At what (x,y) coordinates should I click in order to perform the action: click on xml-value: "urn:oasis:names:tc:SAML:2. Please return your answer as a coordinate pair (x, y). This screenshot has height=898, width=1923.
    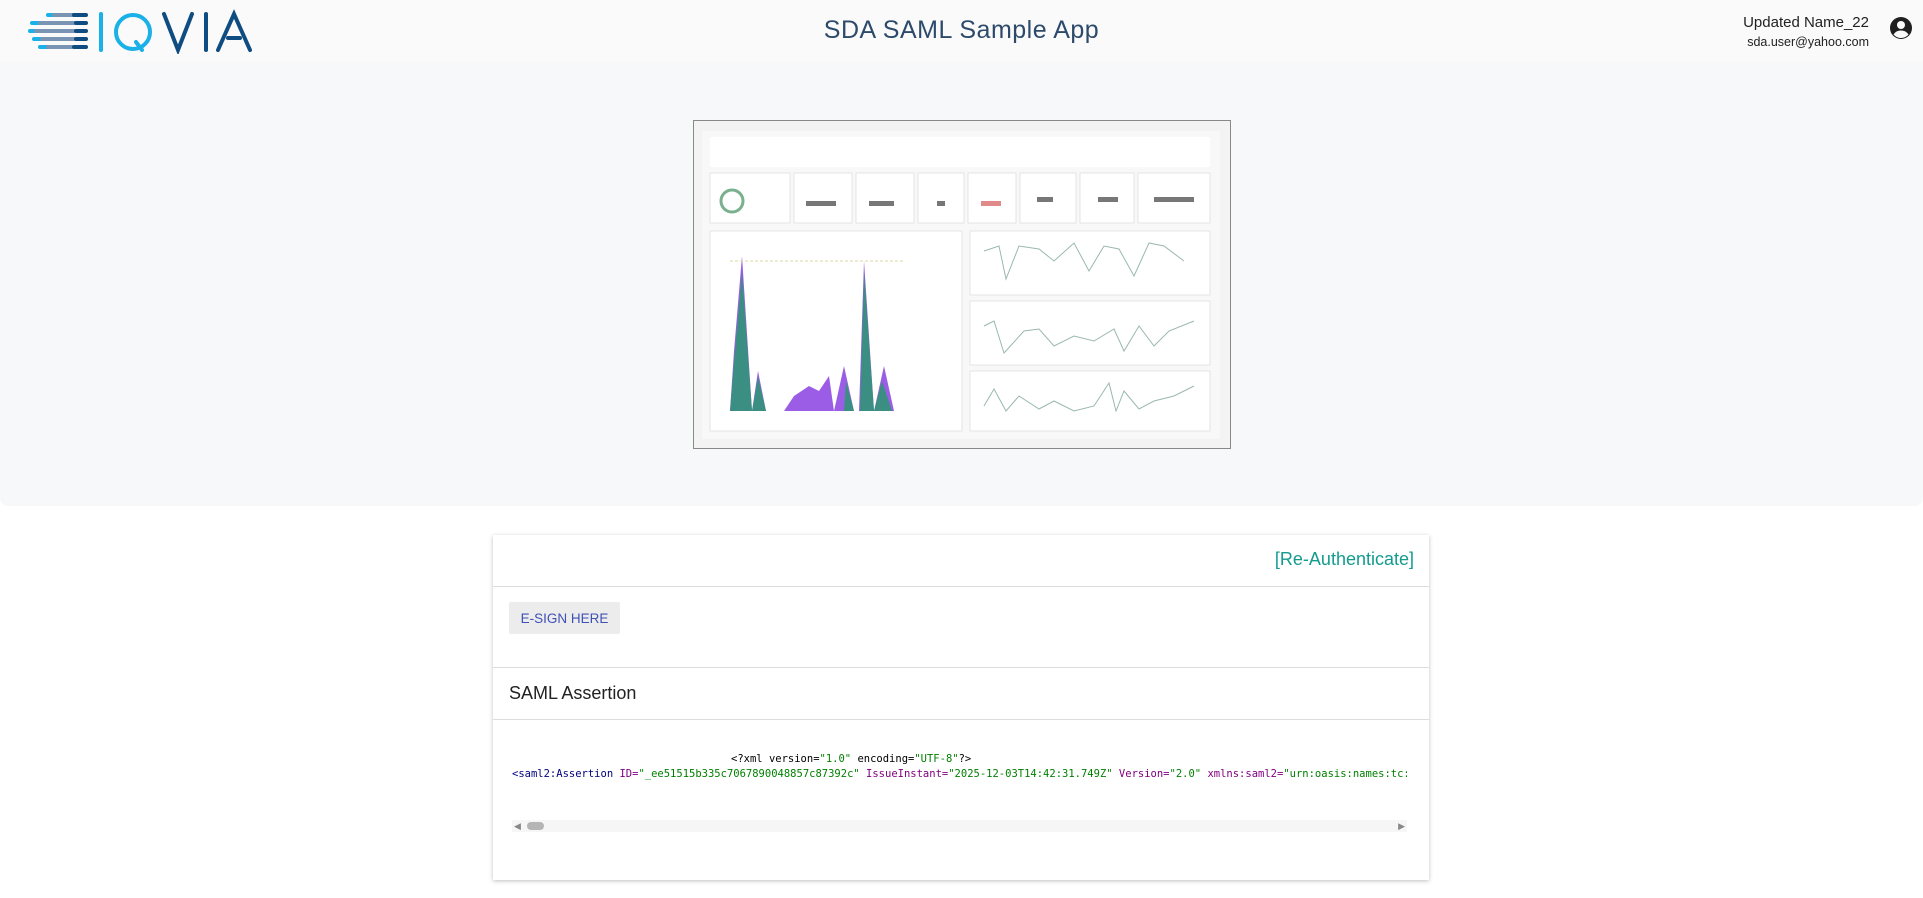
    Looking at the image, I should click on (1345, 774).